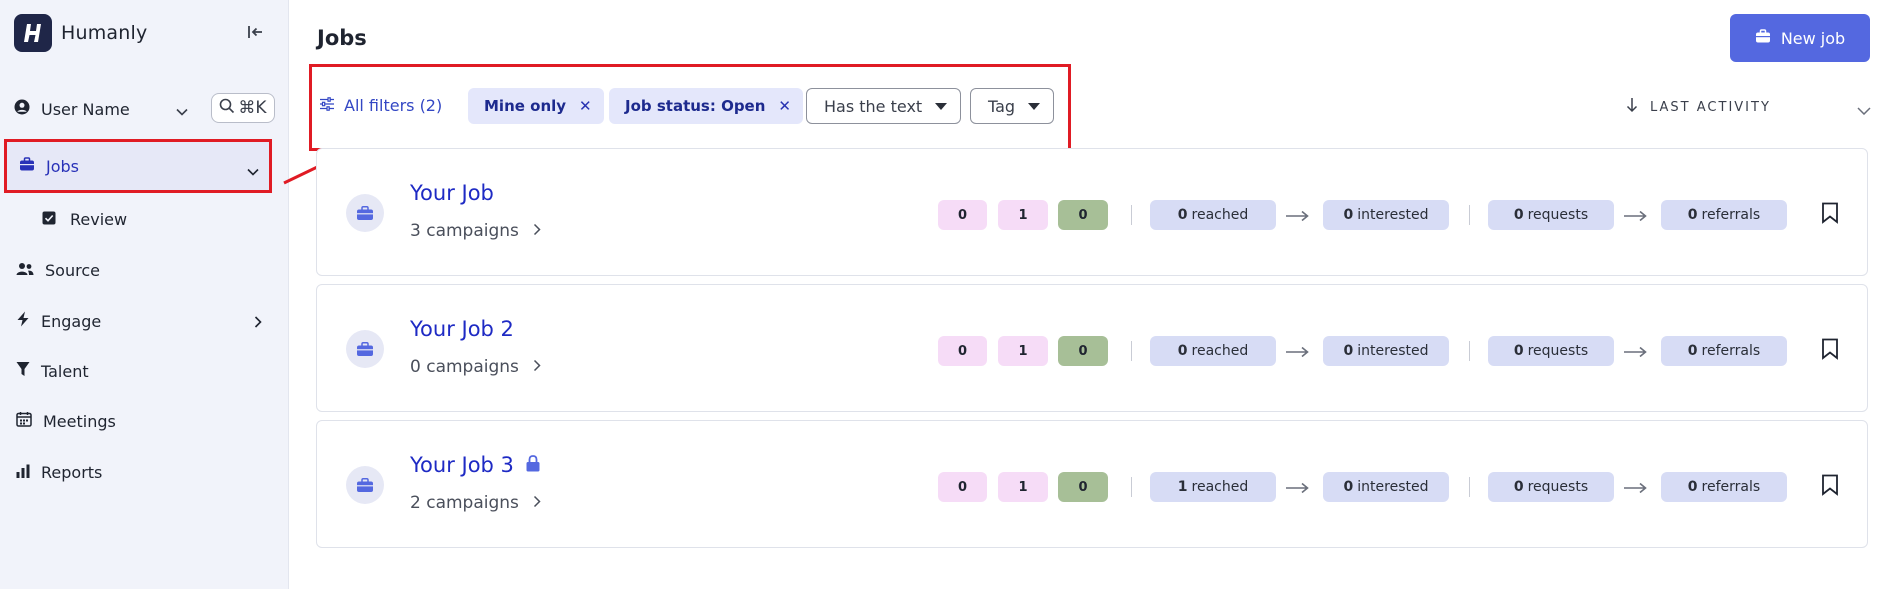  Describe the element at coordinates (342, 38) in the screenshot. I see `page-title: Jobs` at that location.